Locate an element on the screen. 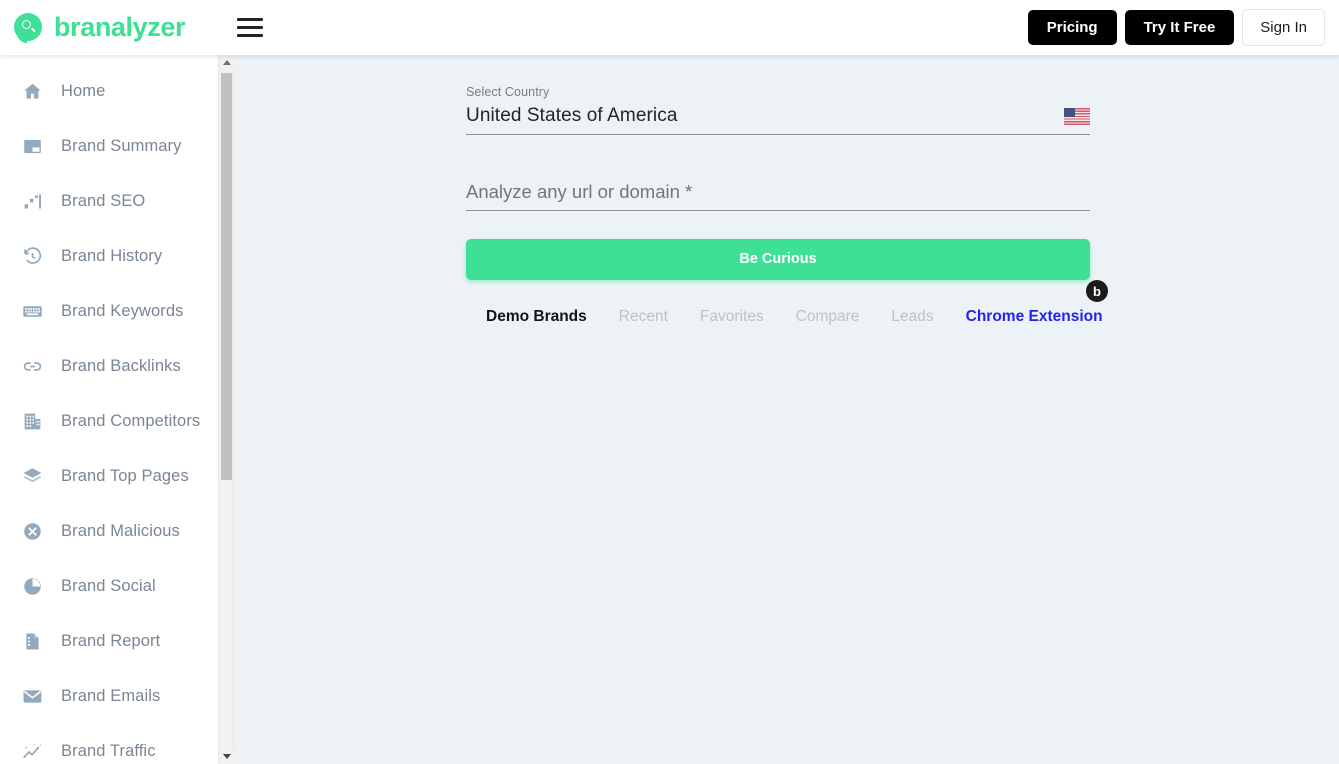  sidebar-item-brand-backlinks: Brand Backlinks is located at coordinates (109, 366).